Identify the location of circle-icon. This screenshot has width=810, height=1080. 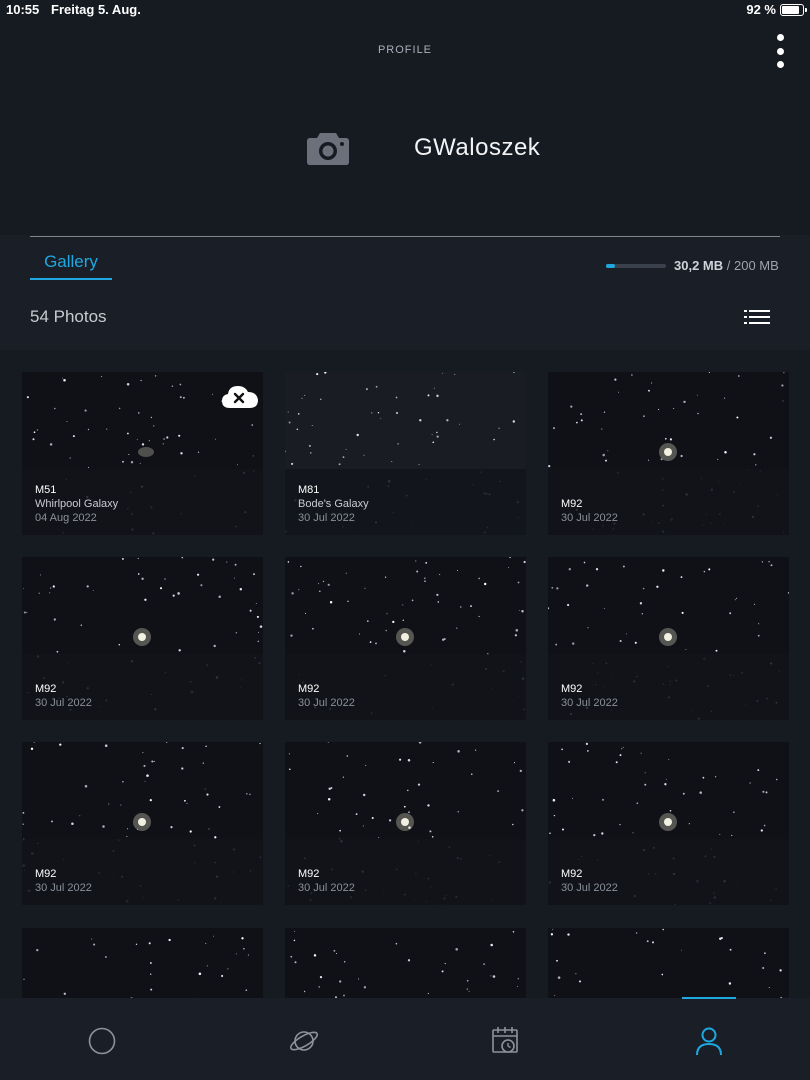
(102, 1041).